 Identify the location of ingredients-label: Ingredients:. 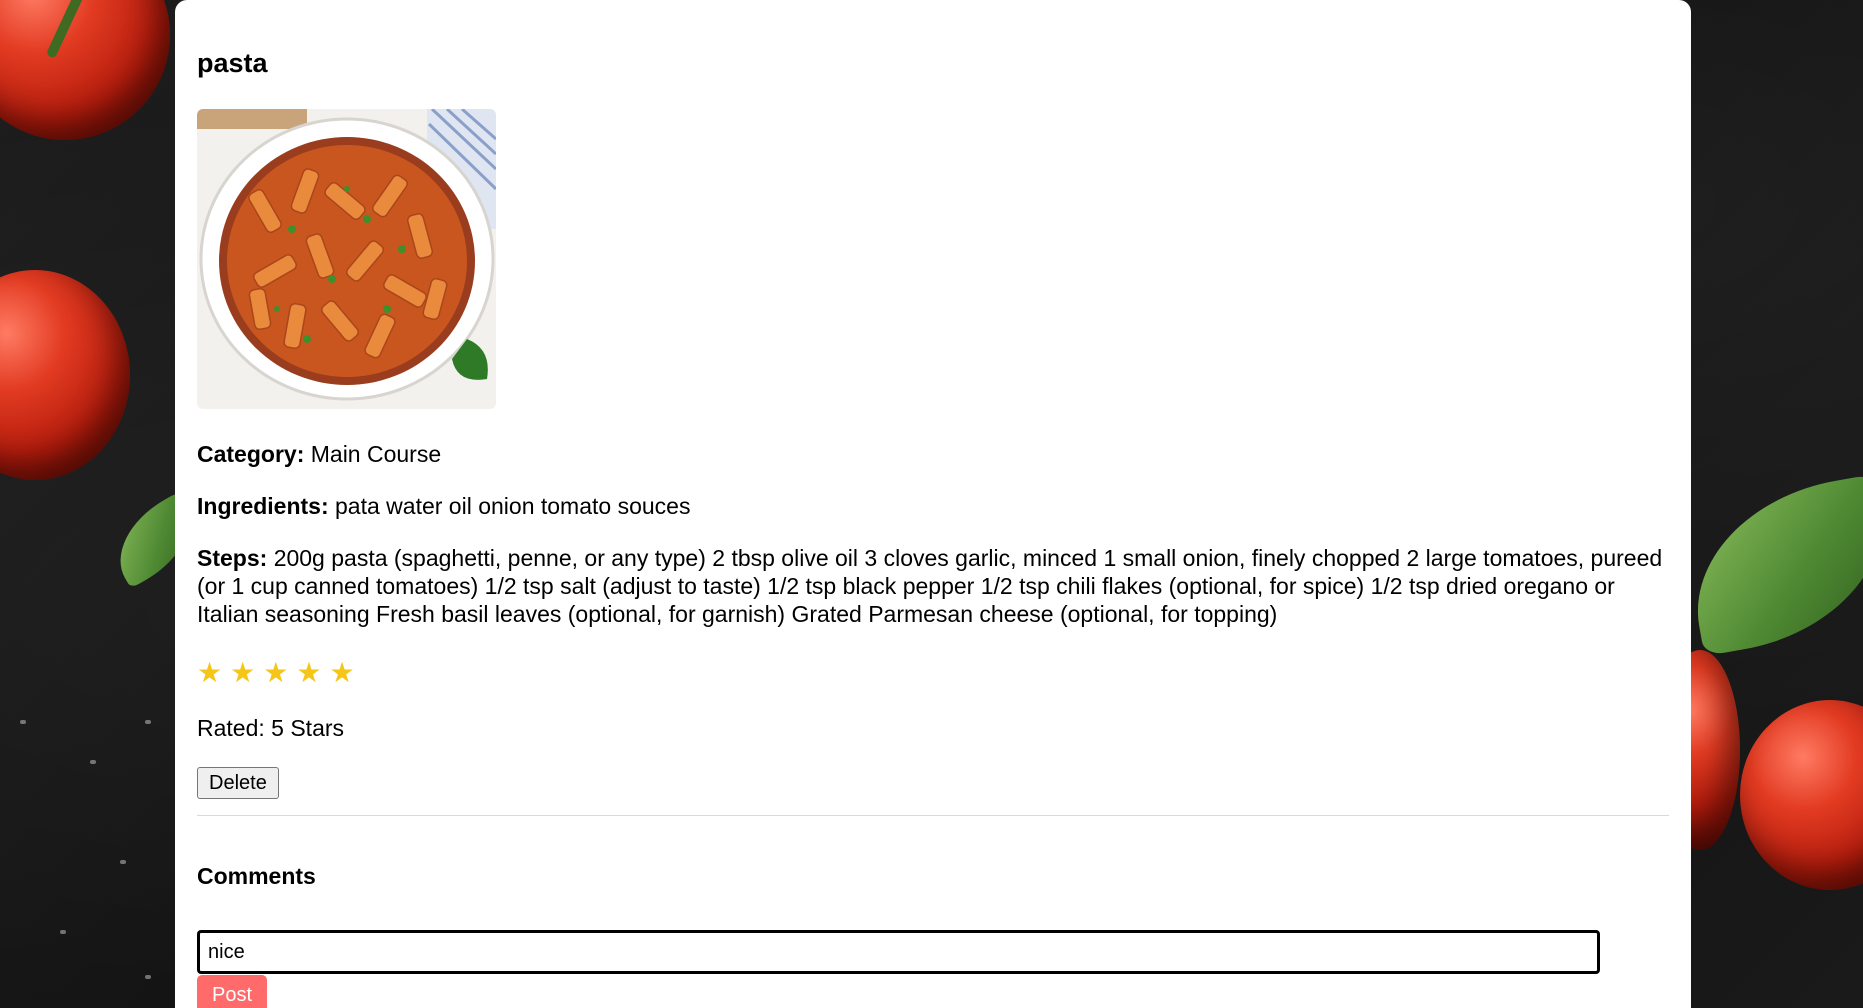
(263, 506).